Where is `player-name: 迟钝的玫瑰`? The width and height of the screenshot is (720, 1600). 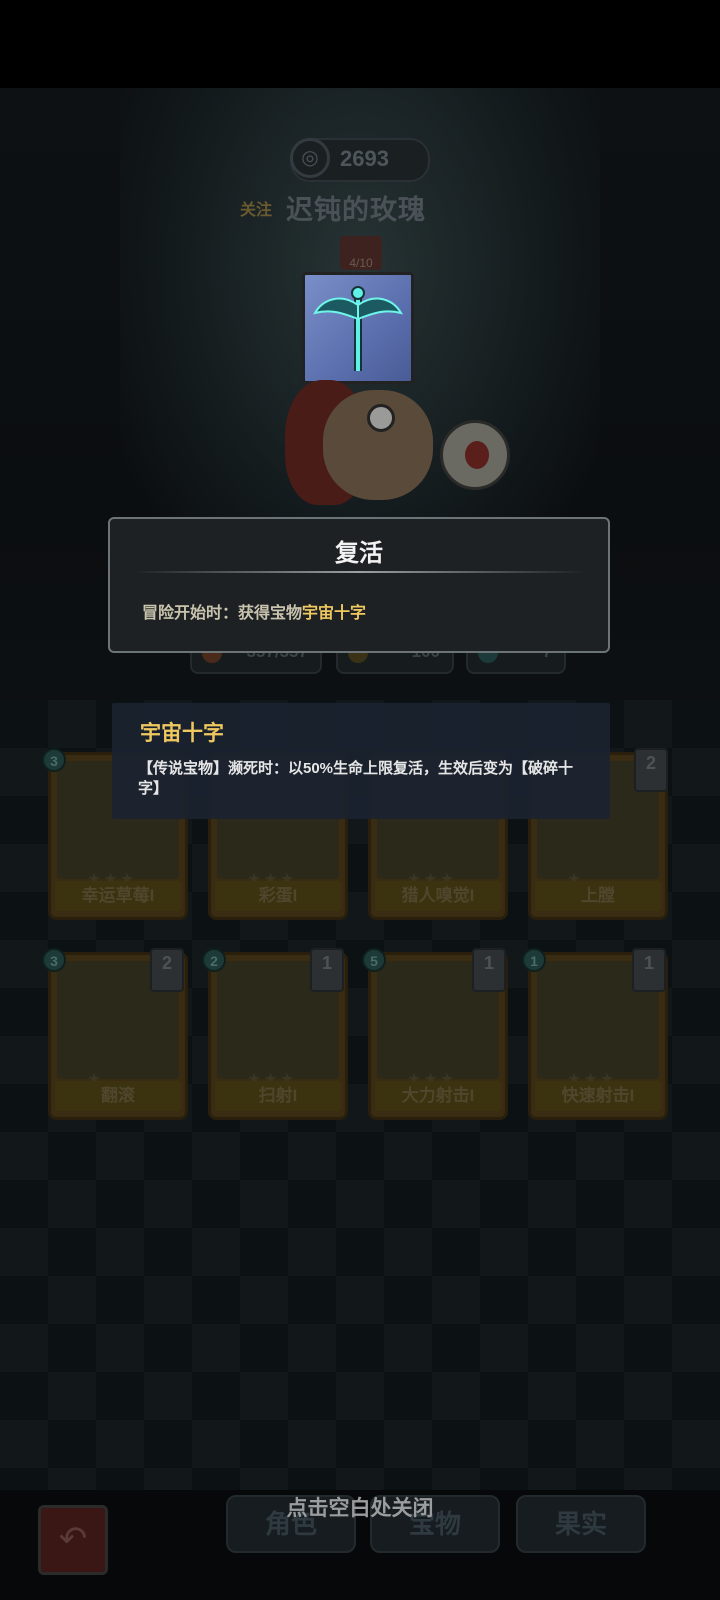
player-name: 迟钝的玫瑰 is located at coordinates (356, 210).